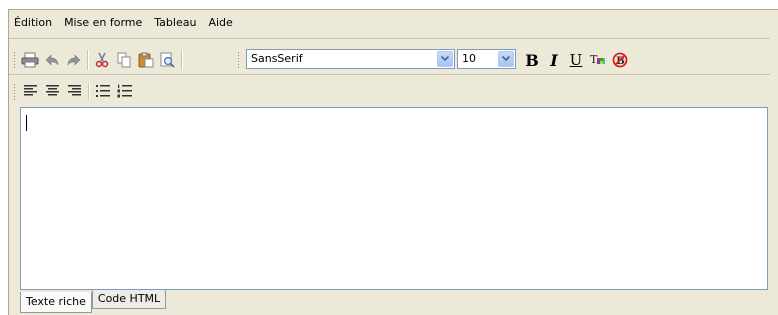 The width and height of the screenshot is (778, 315). What do you see at coordinates (594, 59) in the screenshot?
I see `svg-text: T` at bounding box center [594, 59].